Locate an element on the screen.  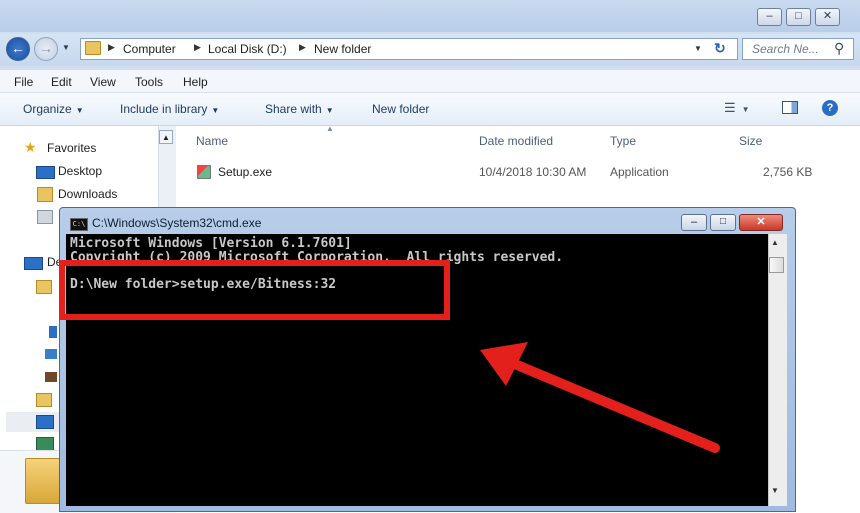
new-folder-button: New folder is located at coordinates (400, 109).